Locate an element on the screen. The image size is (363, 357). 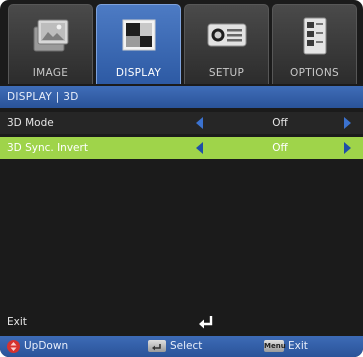
tab-display-label: DISPLAY is located at coordinates (138, 73).